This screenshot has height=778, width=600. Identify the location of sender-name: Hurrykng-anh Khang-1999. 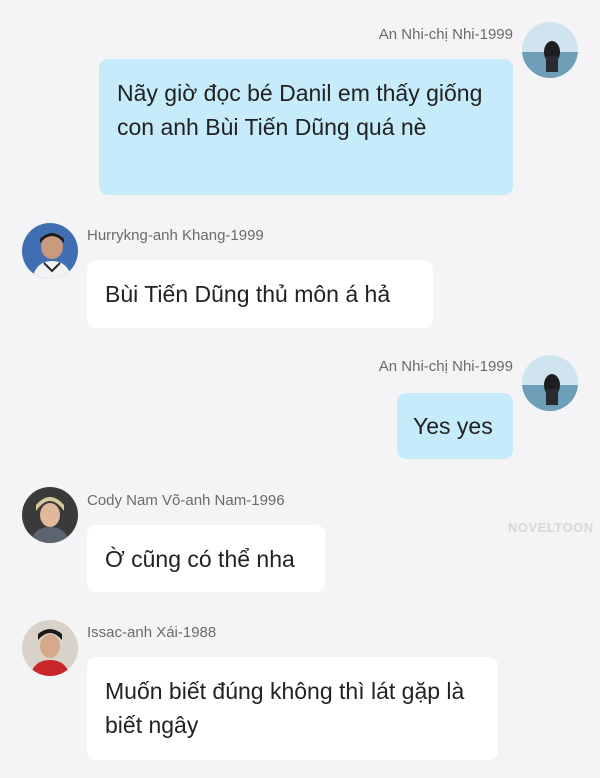
(175, 235).